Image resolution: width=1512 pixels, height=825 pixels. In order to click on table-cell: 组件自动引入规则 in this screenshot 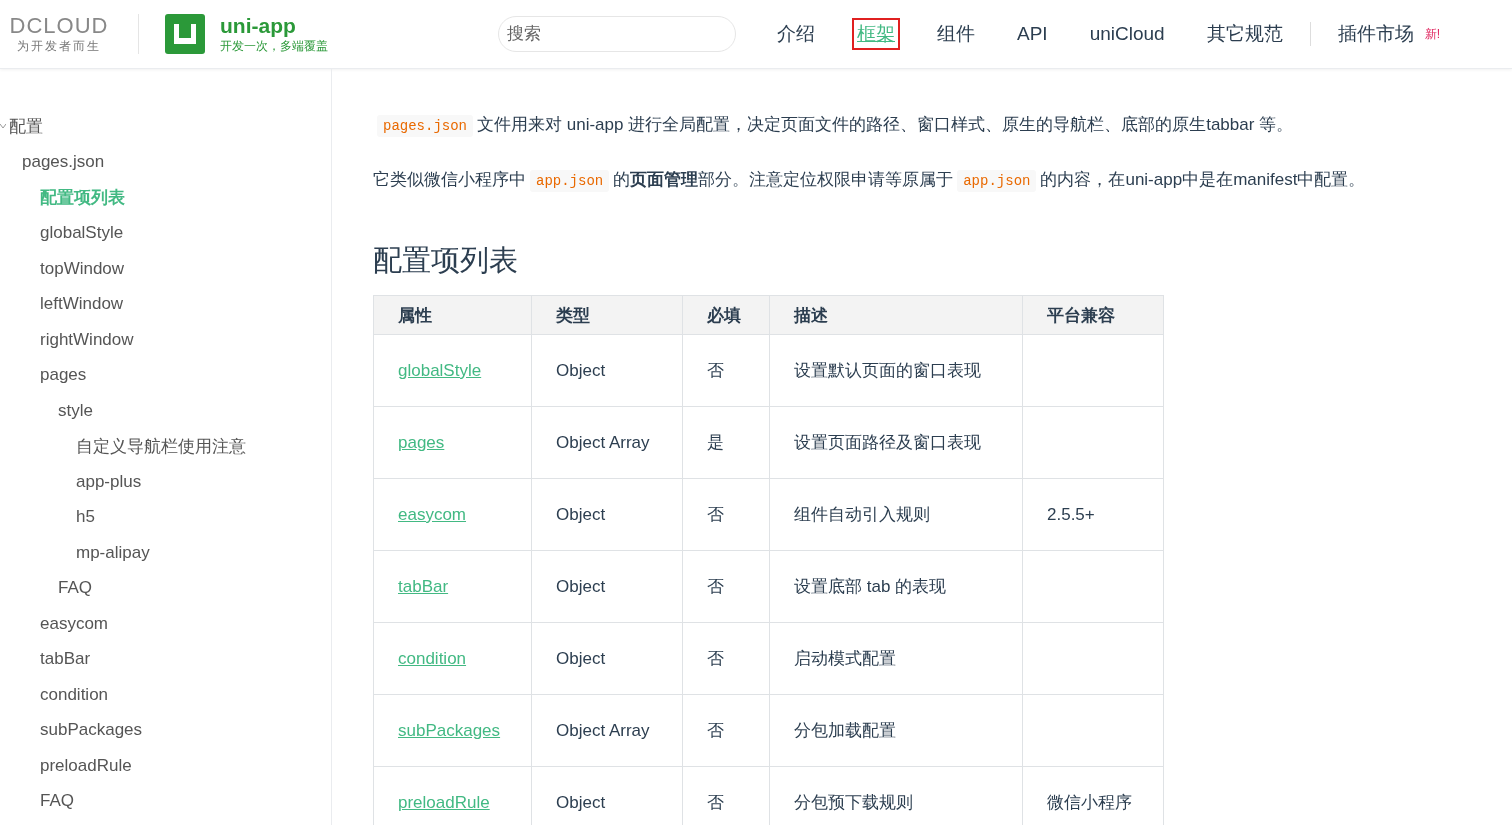, I will do `click(896, 514)`.